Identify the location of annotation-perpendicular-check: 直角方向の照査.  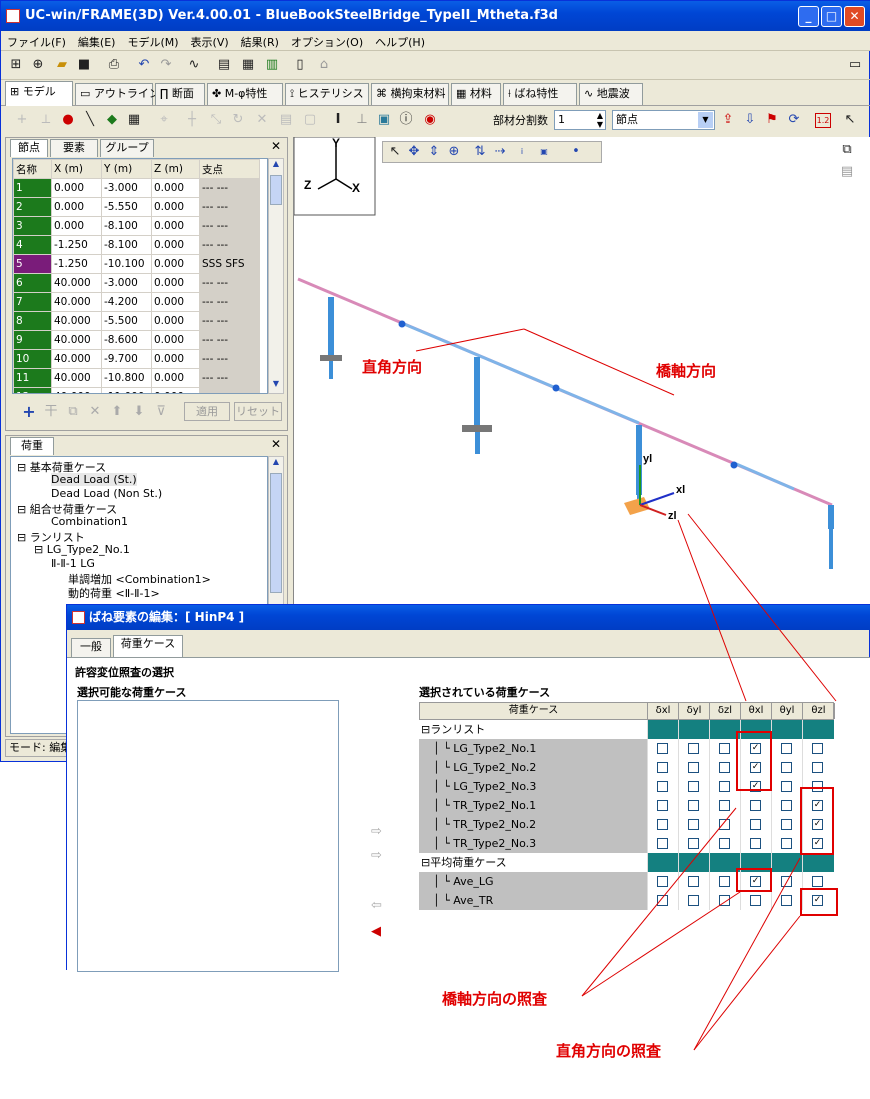
(609, 1051).